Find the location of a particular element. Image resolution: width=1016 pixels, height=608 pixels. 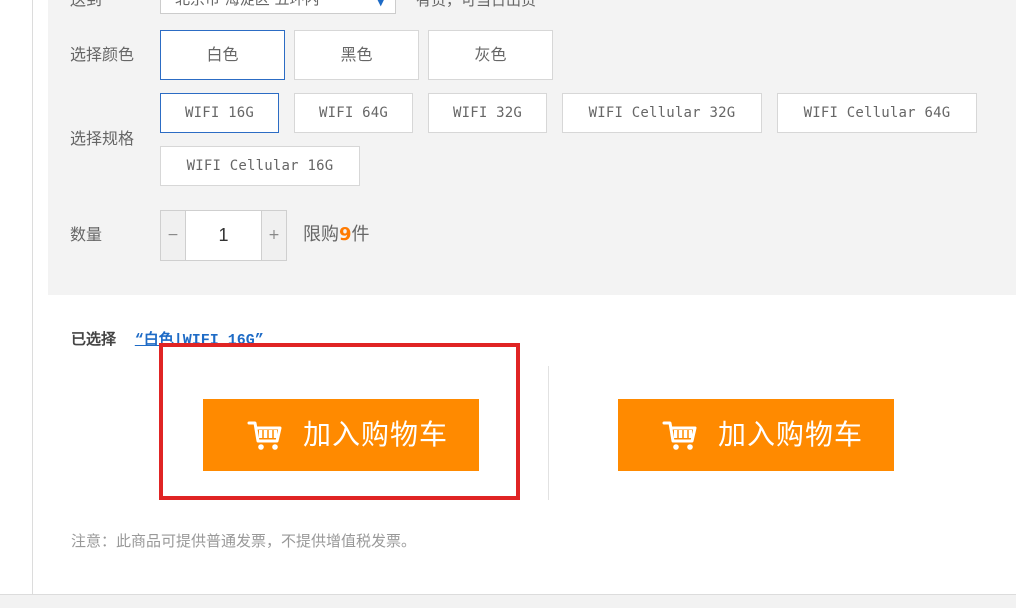

quantity-stepper: − 1 + is located at coordinates (223, 235).